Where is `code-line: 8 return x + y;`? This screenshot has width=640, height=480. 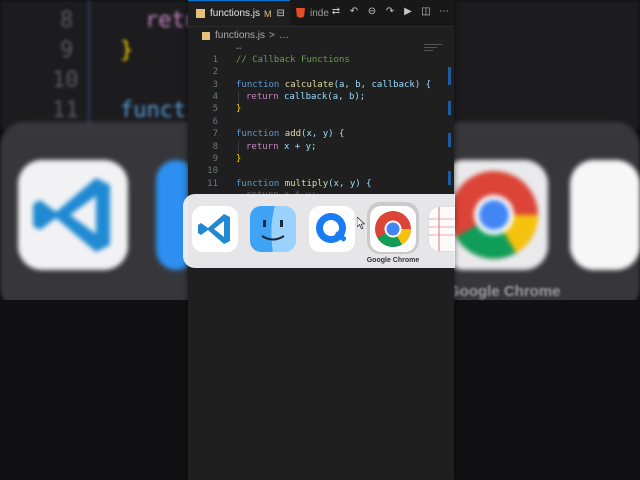 code-line: 8 return x + y; is located at coordinates (321, 147).